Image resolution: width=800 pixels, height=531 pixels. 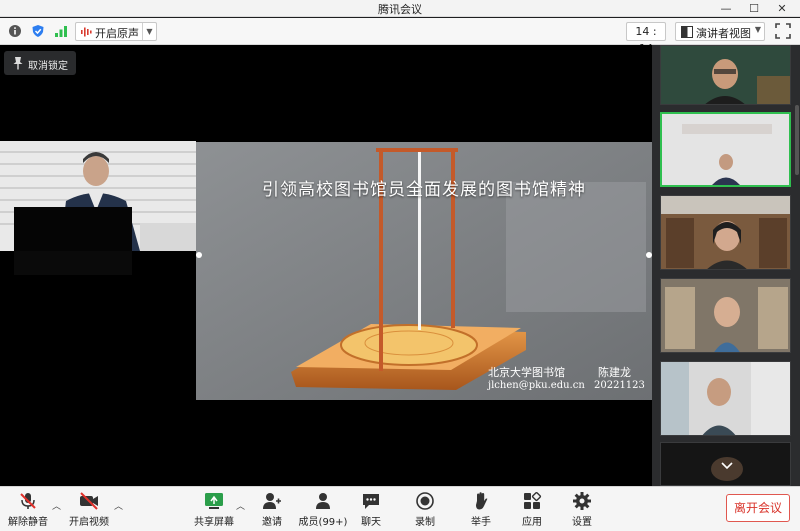 I want to click on original-sound-button: 开启原声 ▼, so click(x=116, y=31).